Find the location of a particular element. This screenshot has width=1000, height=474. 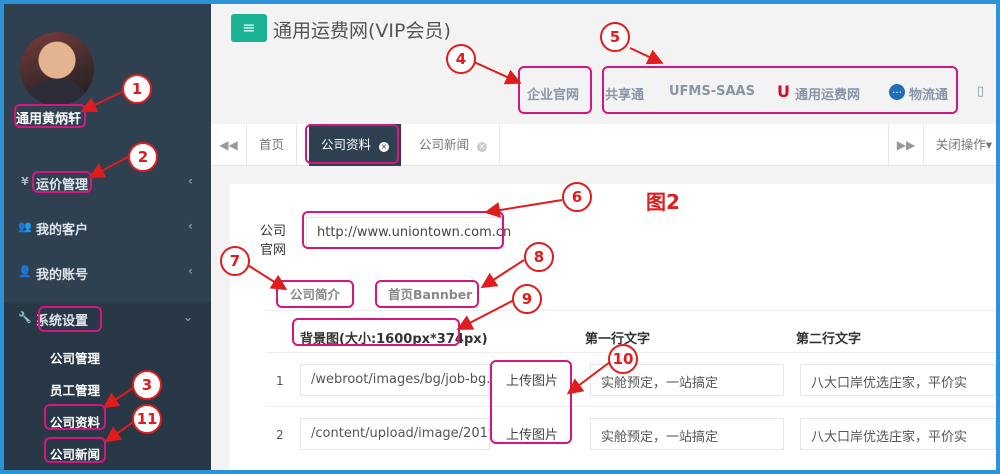

bg-image-path-input: /webroot/images/bg/job-bg.j is located at coordinates (395, 380).